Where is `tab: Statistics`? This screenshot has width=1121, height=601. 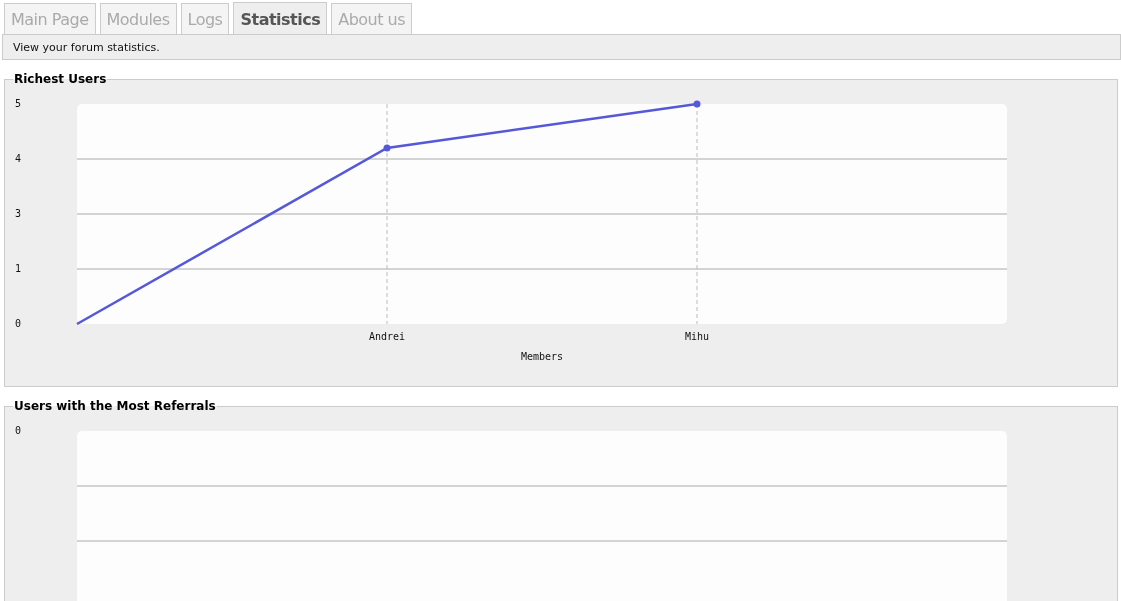 tab: Statistics is located at coordinates (280, 18).